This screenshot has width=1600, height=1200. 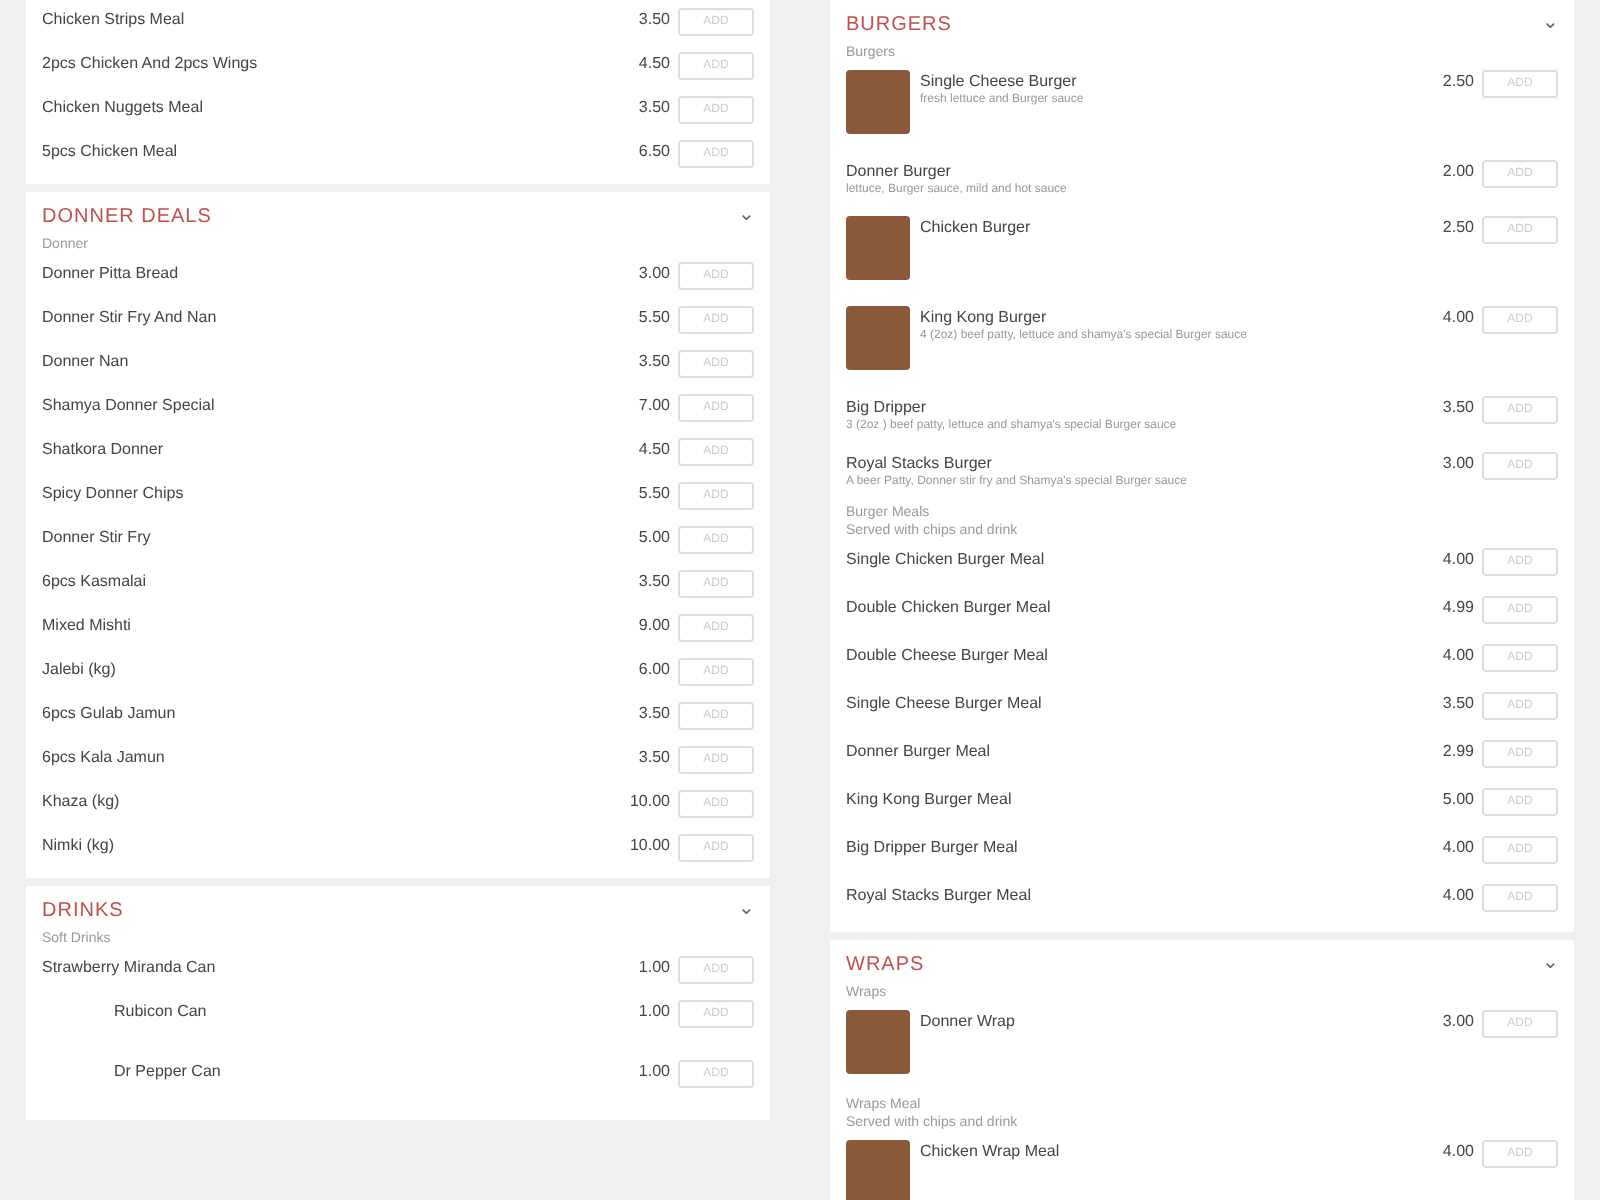 What do you see at coordinates (991, 1151) in the screenshot?
I see `item-name: Chicken Wrap Meal` at bounding box center [991, 1151].